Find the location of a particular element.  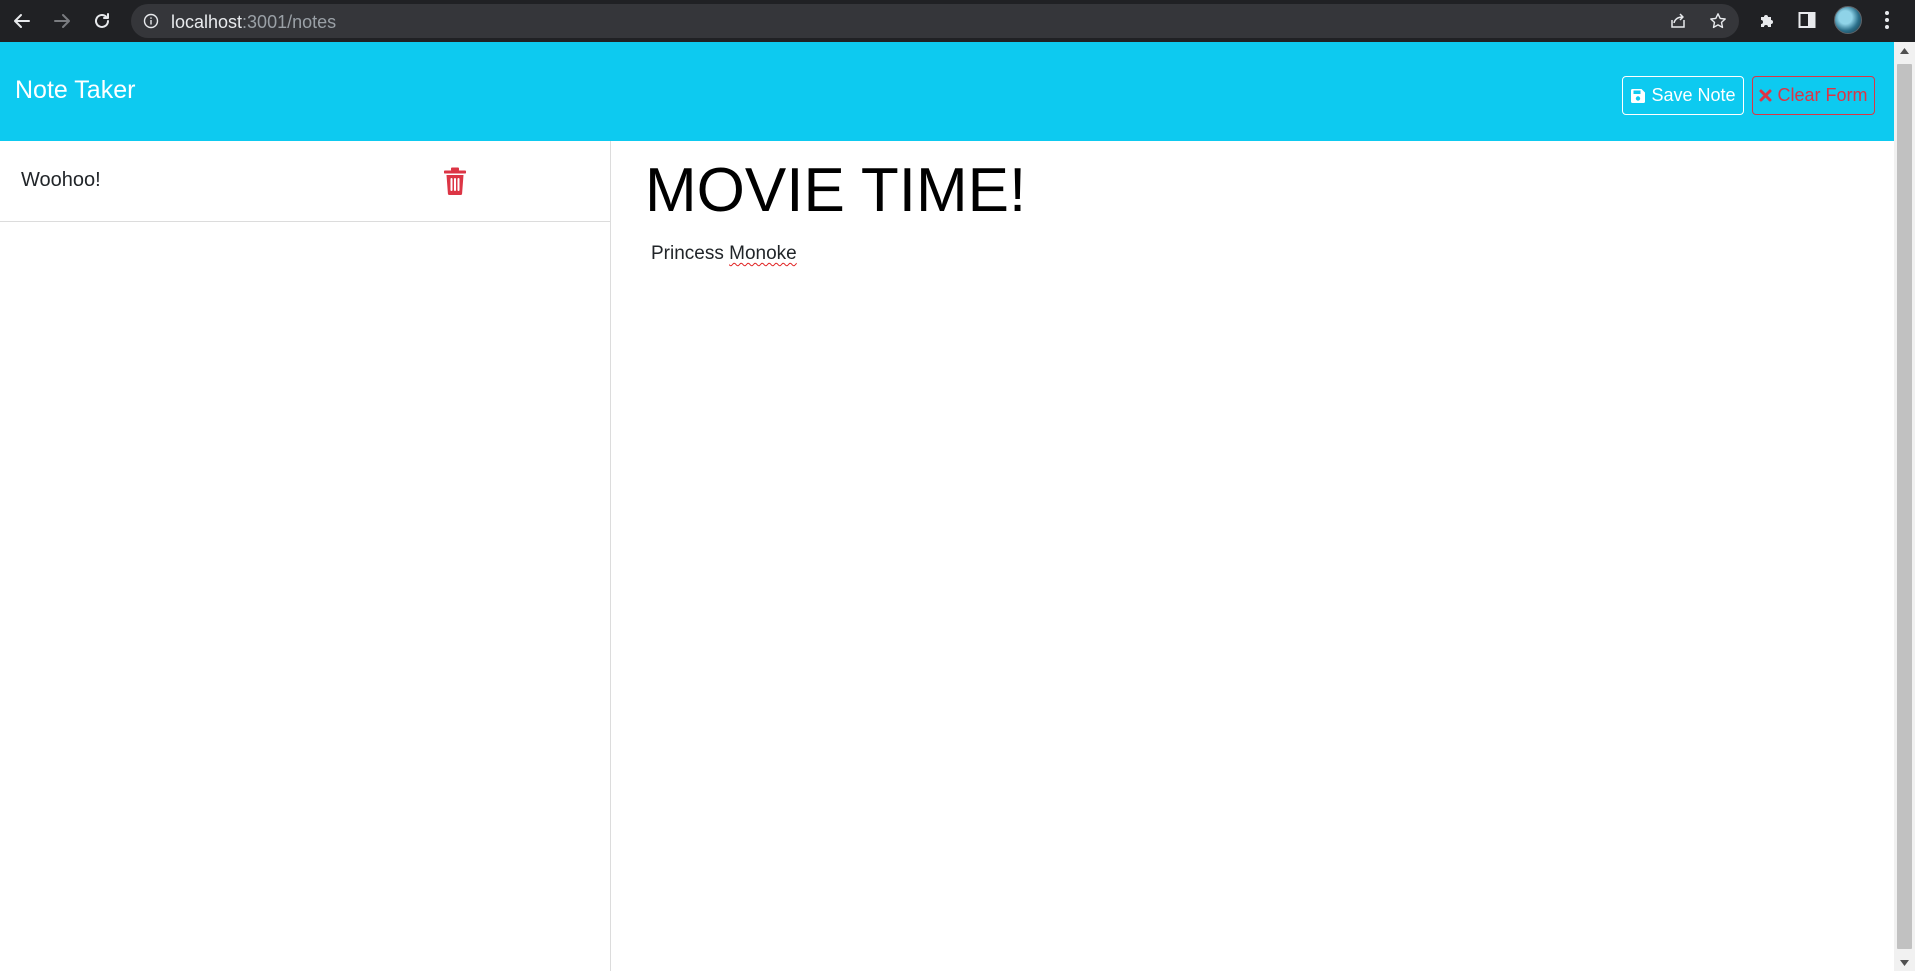

note-text-word: Princess is located at coordinates (687, 253).